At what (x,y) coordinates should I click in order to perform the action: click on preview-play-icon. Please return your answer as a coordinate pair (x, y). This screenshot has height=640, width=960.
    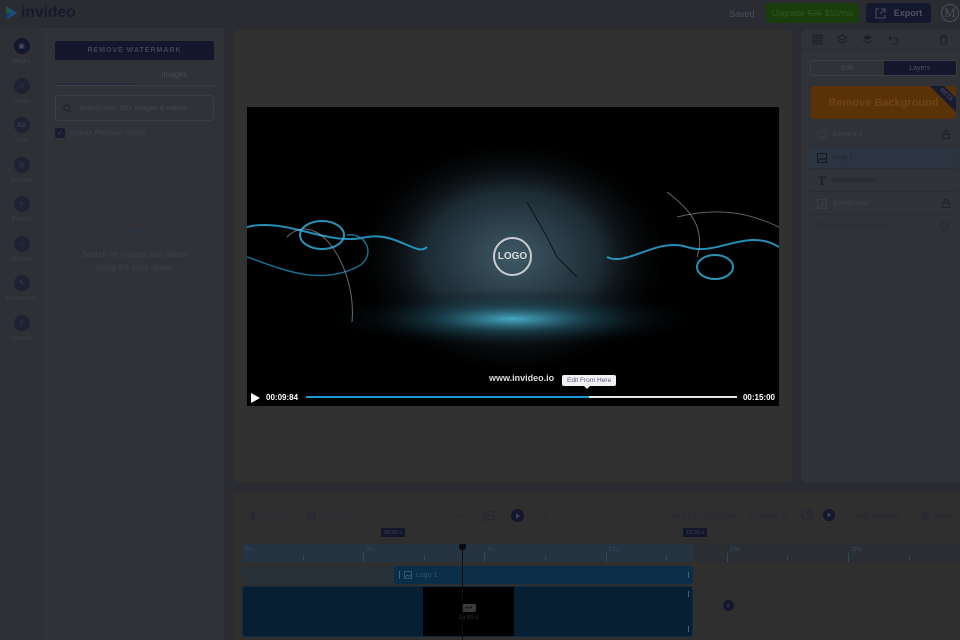
    Looking at the image, I should click on (829, 516).